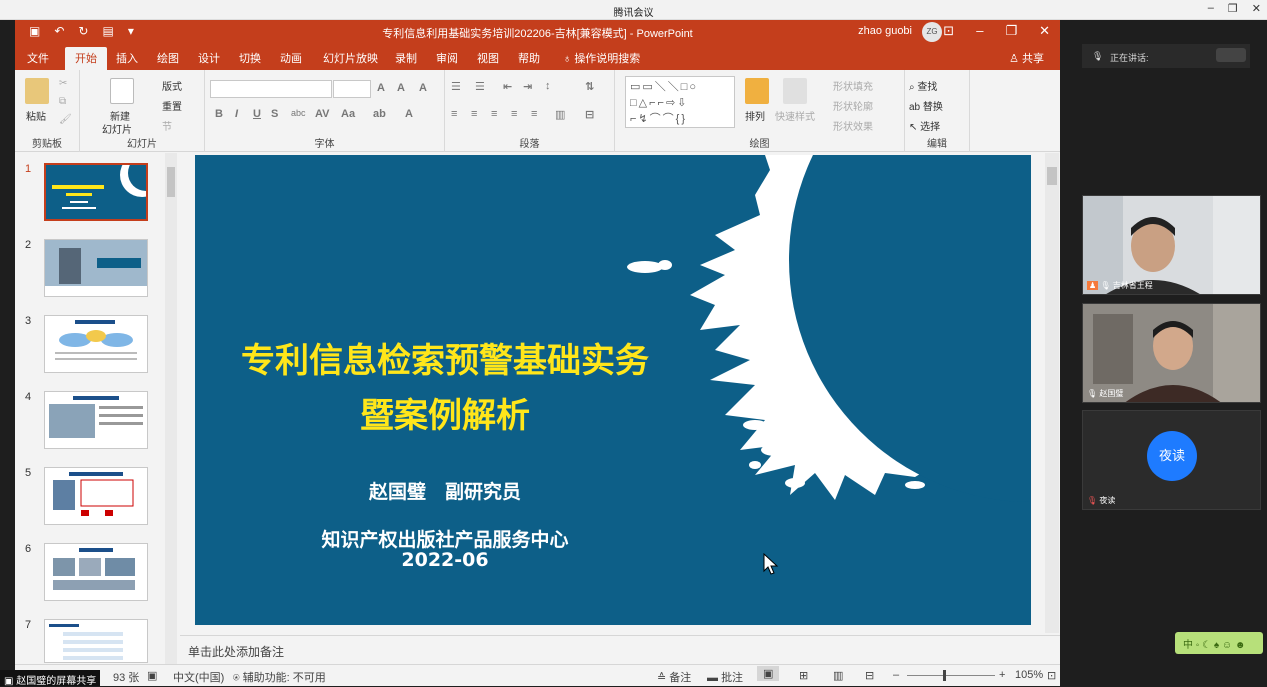  What do you see at coordinates (291, 58) in the screenshot?
I see `tab-animations: 动画` at bounding box center [291, 58].